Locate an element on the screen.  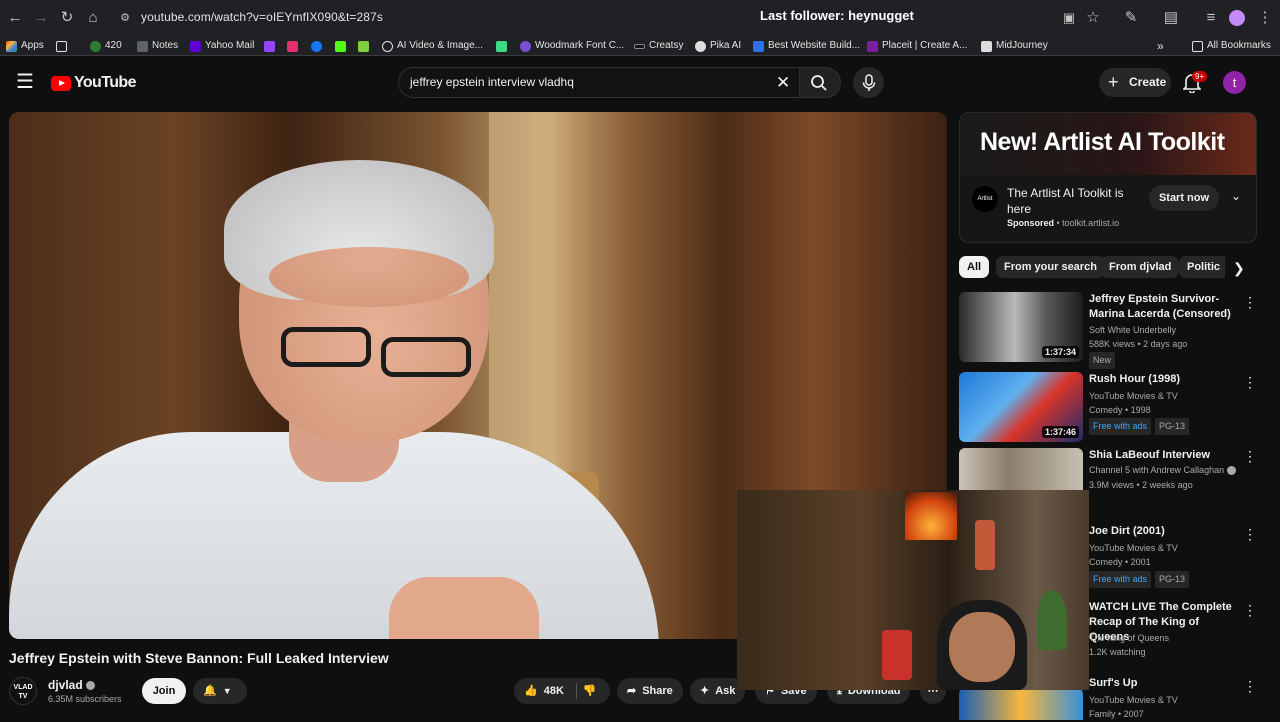
bookmark-instagram is located at coordinates (292, 46).